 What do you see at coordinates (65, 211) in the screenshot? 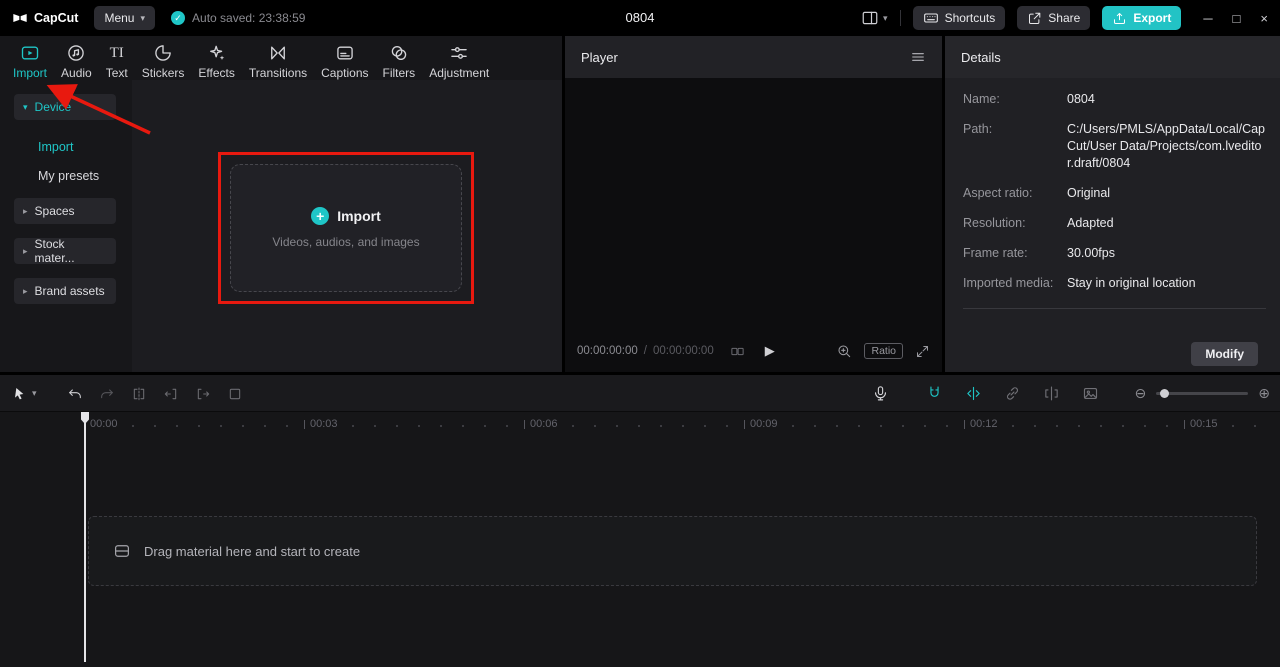
I see `sidebar-group-spaces: ▸ Spaces` at bounding box center [65, 211].